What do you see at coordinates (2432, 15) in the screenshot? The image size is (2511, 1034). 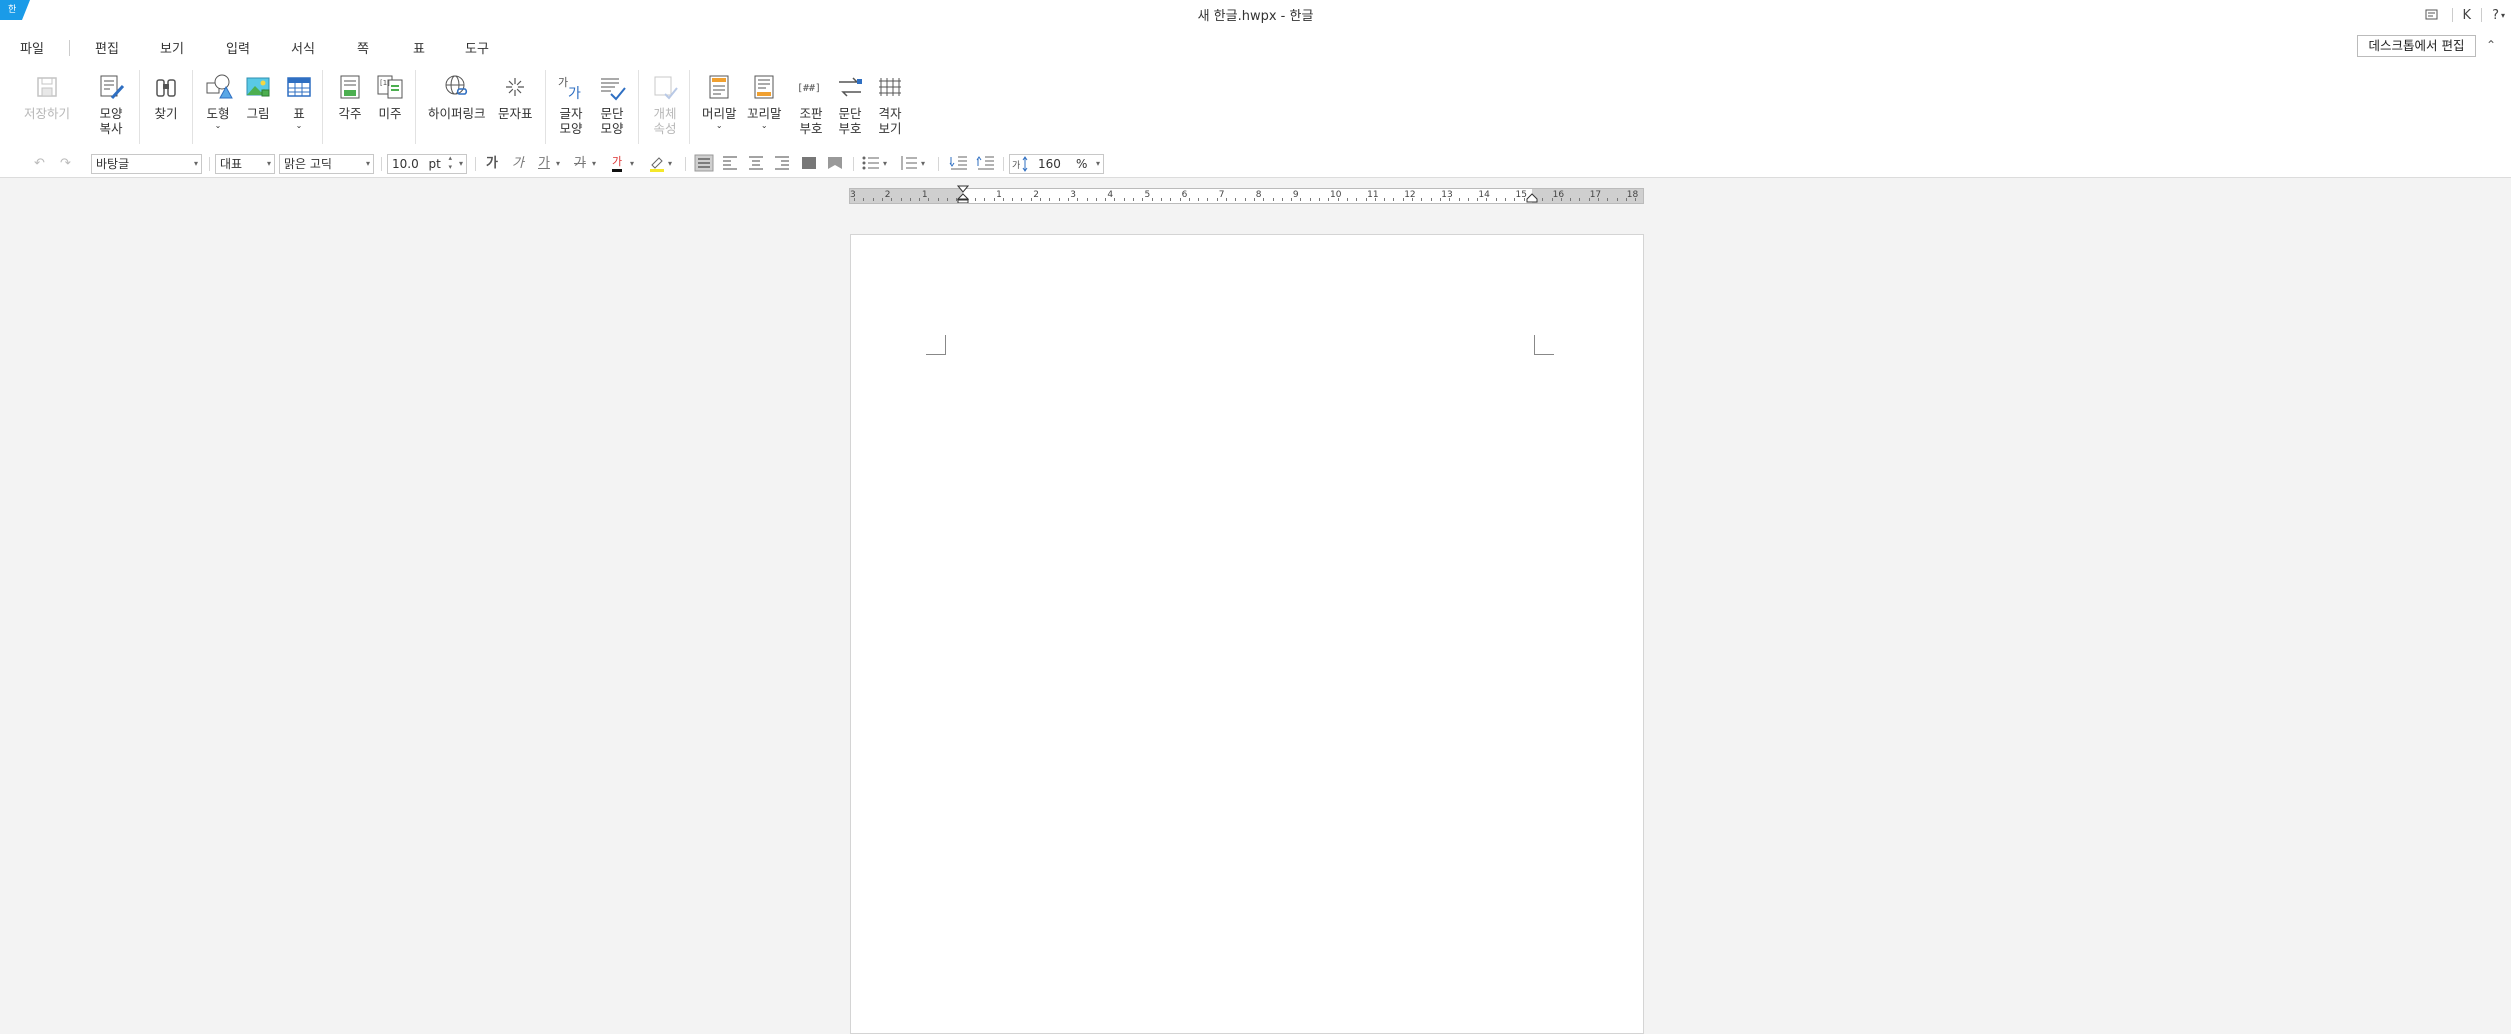 I see `feedback-icon` at bounding box center [2432, 15].